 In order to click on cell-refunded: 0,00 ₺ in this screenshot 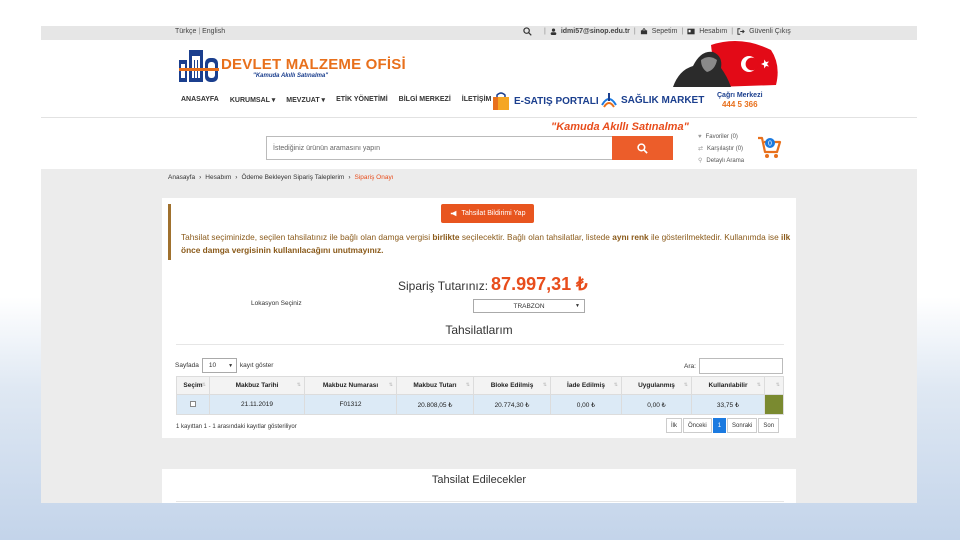, I will do `click(586, 404)`.